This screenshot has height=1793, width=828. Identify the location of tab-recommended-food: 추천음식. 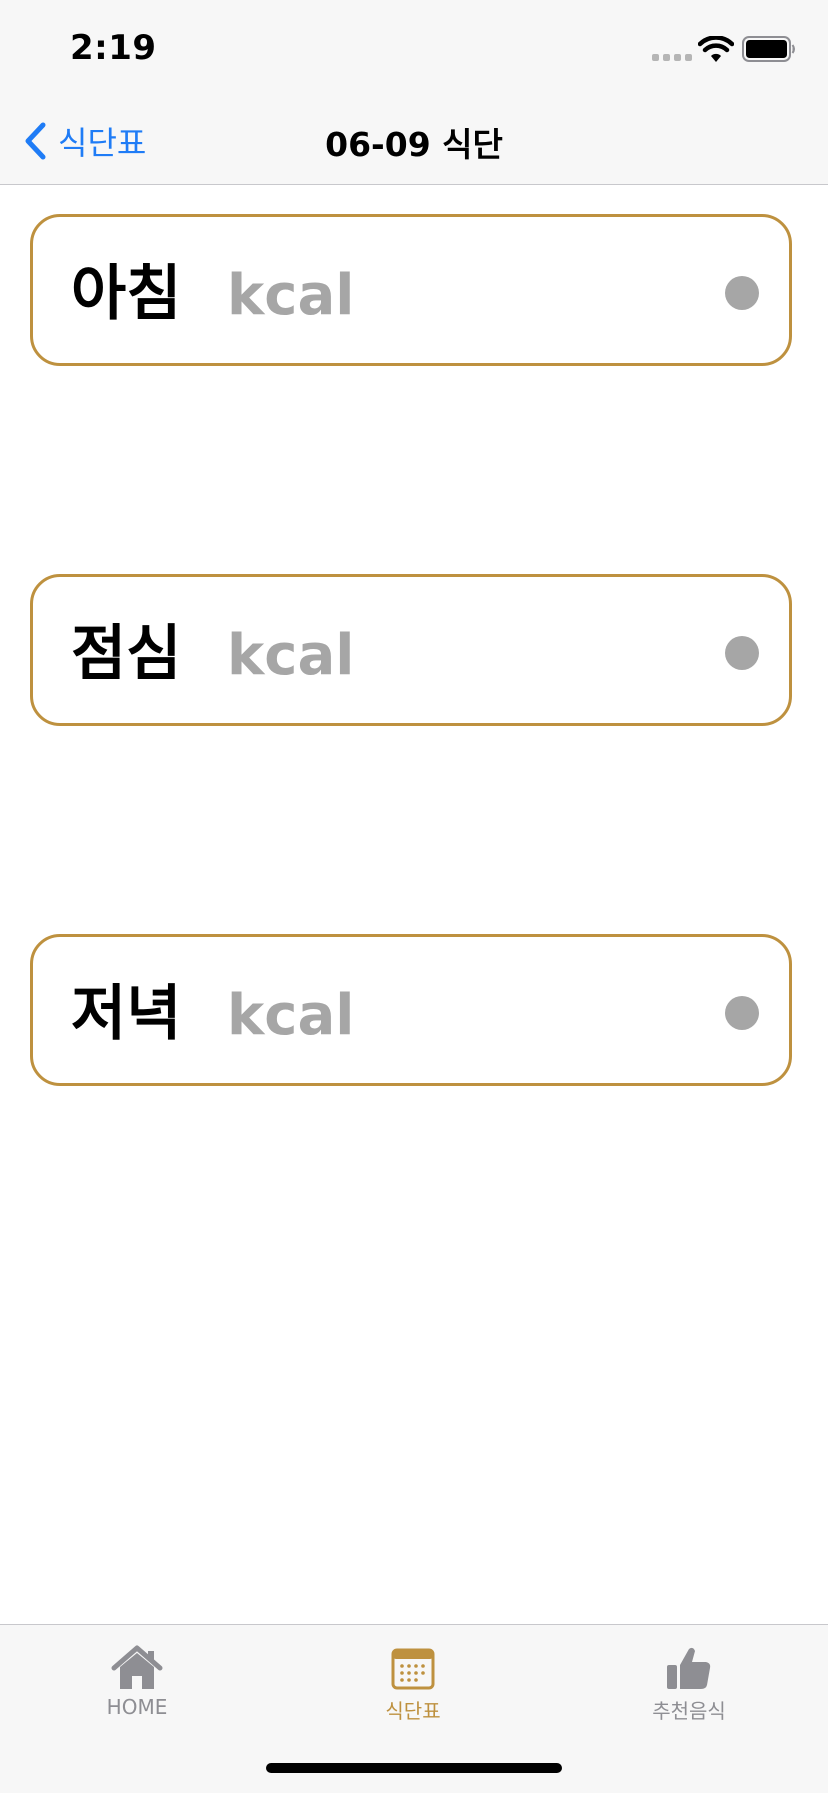
(689, 1684).